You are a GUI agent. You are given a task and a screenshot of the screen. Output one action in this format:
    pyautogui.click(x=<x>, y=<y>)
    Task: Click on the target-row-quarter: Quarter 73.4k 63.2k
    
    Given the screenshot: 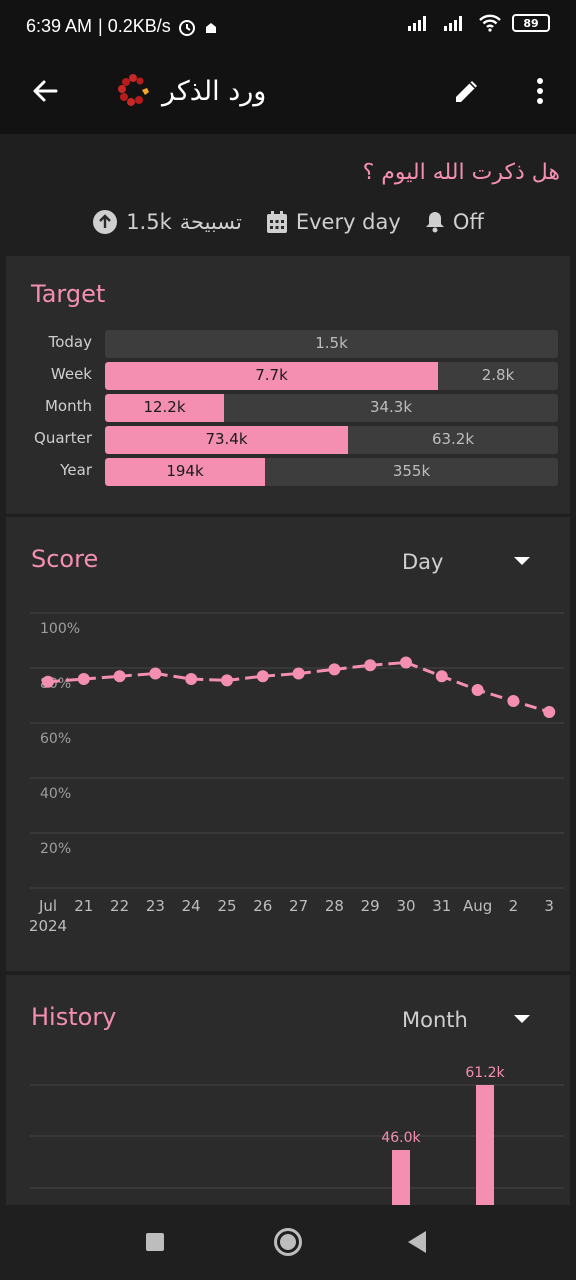 What is the action you would take?
    pyautogui.click(x=288, y=440)
    